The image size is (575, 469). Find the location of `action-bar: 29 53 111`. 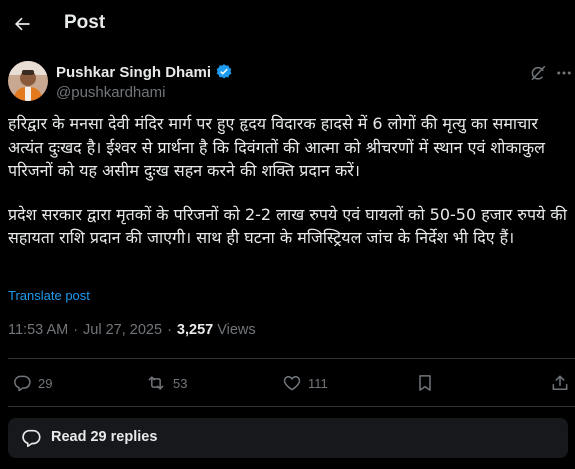

action-bar: 29 53 111 is located at coordinates (291, 383).